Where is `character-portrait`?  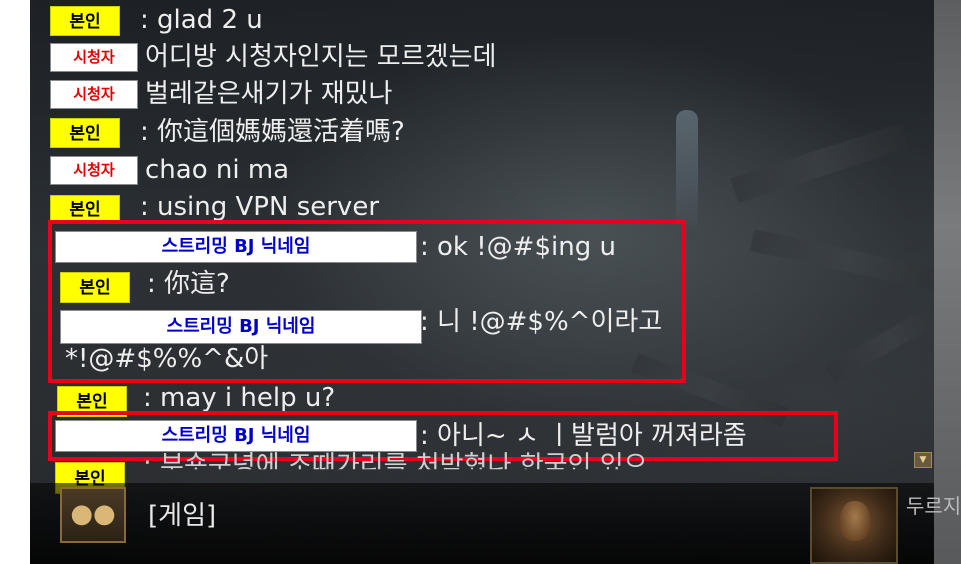
character-portrait is located at coordinates (854, 525).